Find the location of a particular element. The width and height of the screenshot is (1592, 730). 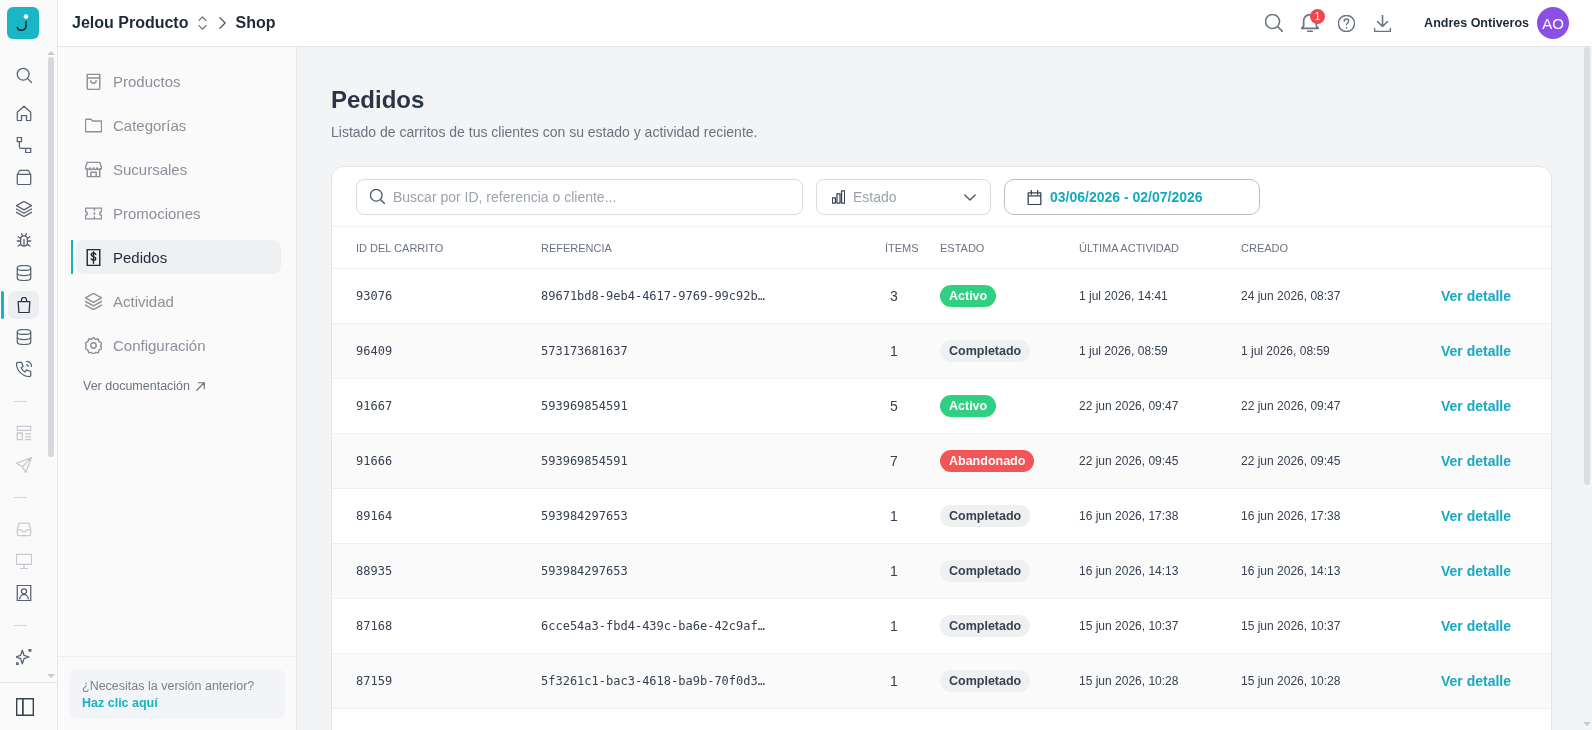

sidebar-nav-item: Productos is located at coordinates (178, 81).